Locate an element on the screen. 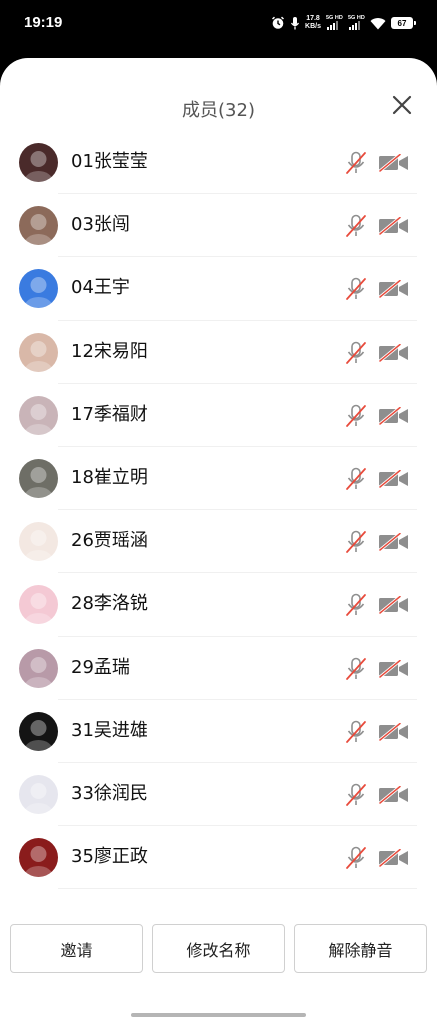 Image resolution: width=437 pixels, height=1020 pixels. status-icons: 17.8 KB/s 5G HD 5G HD 67 is located at coordinates (343, 23).